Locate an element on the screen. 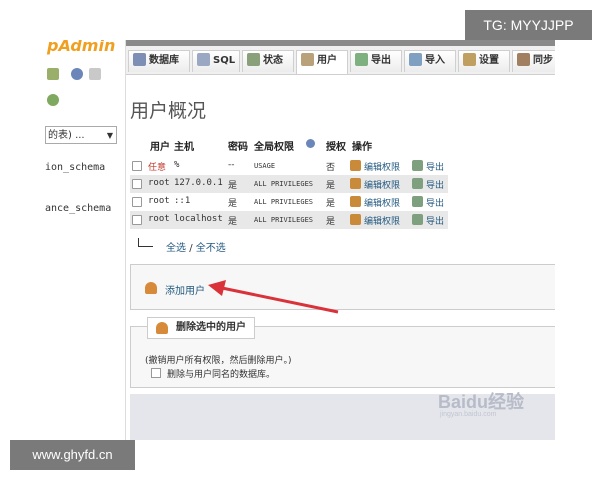 Image resolution: width=600 pixels, height=480 pixels. column-header-global-privileges: 全局权限 is located at coordinates (274, 147).